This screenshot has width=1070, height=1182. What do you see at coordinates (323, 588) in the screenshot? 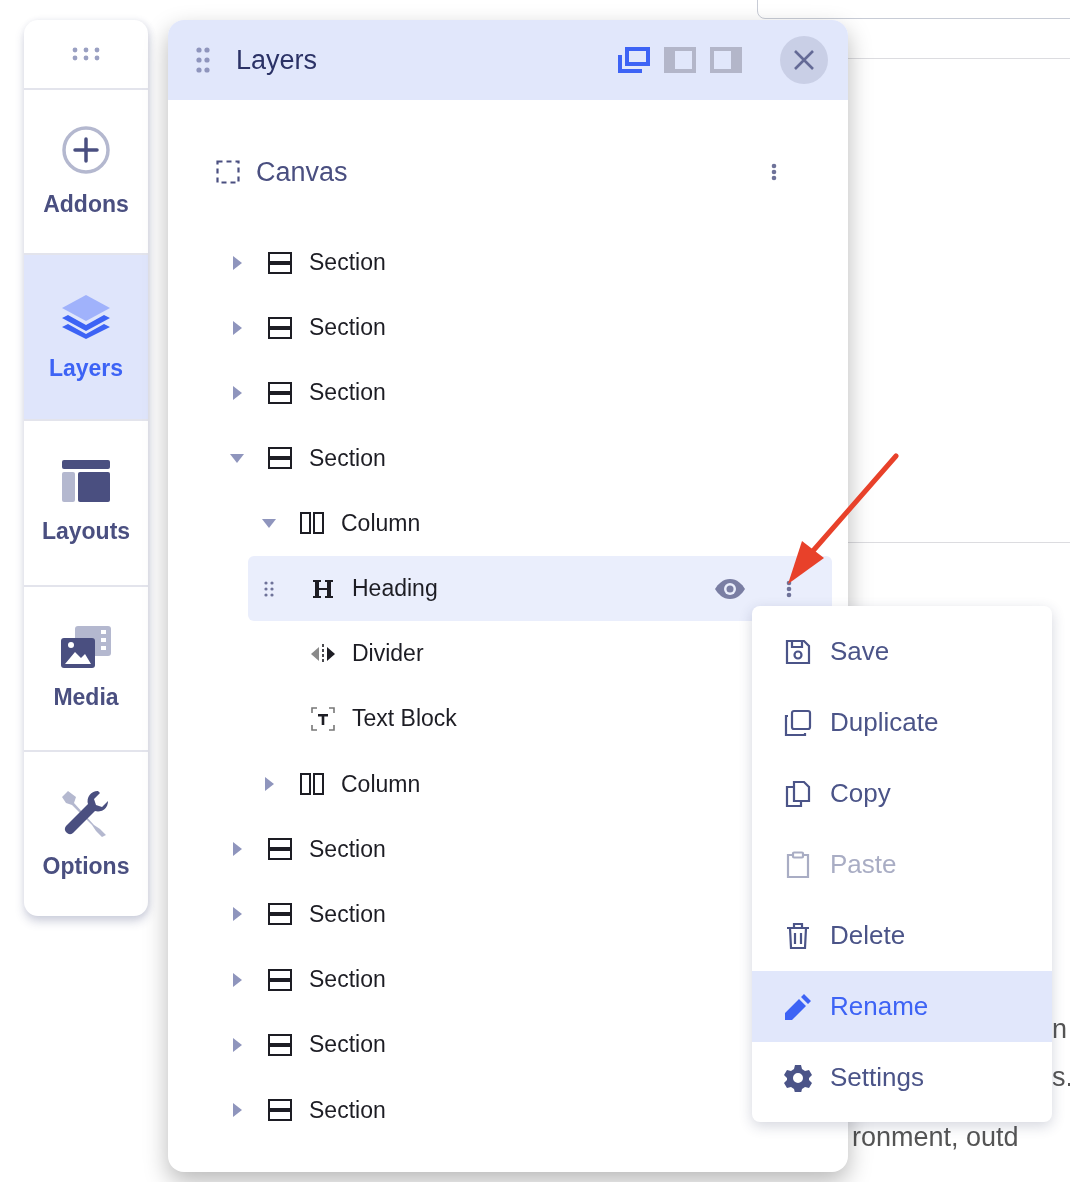
I see `heading-icon` at bounding box center [323, 588].